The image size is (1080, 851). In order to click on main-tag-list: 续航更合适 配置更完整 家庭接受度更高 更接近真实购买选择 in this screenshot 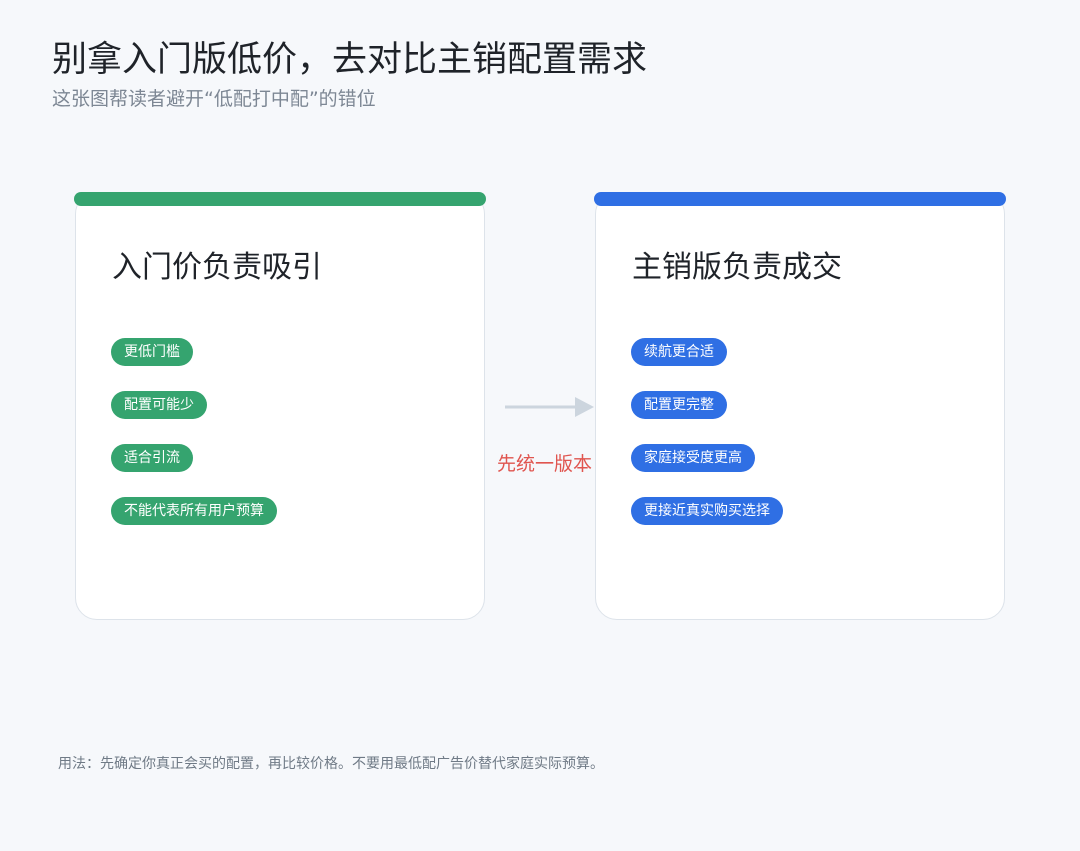, I will do `click(707, 444)`.